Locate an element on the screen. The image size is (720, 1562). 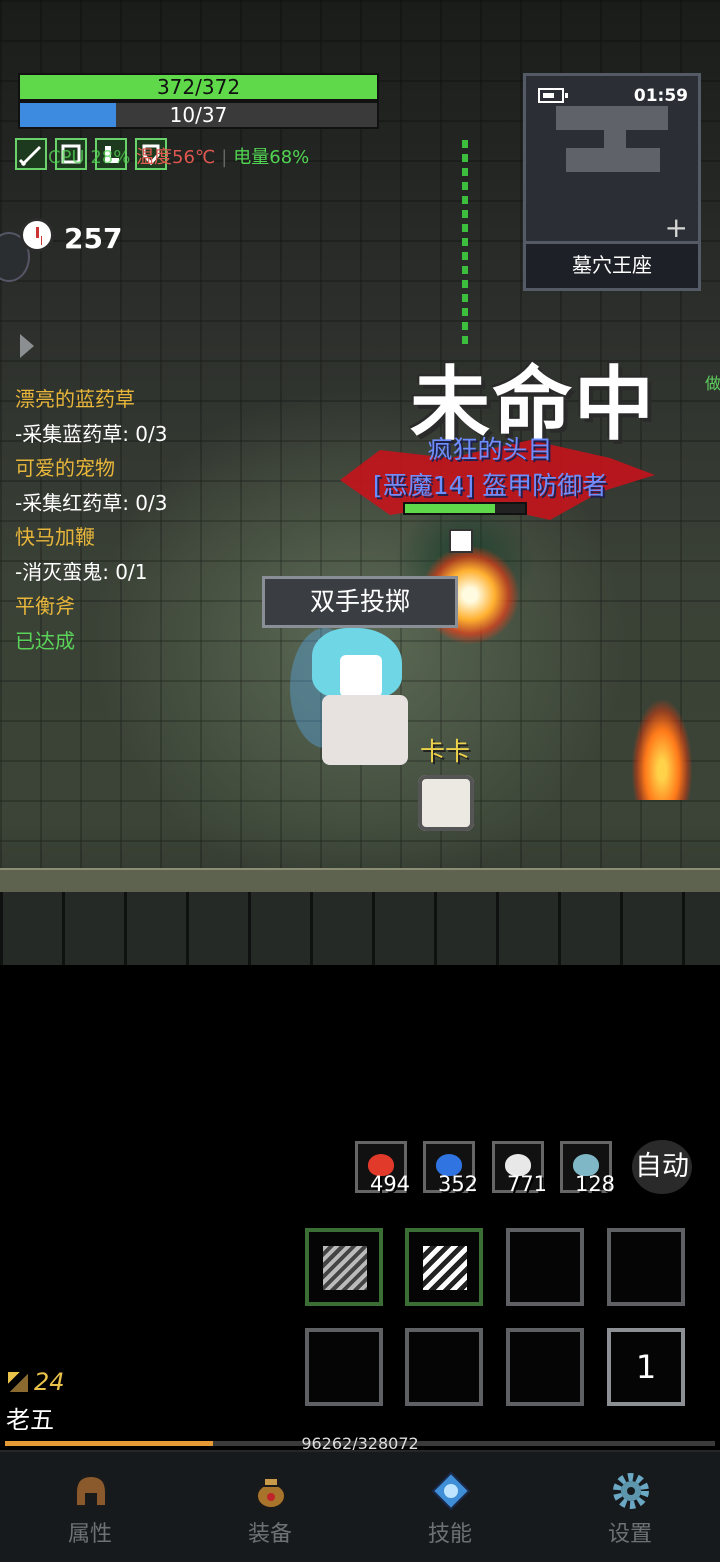
nav-settings: 设置 is located at coordinates (630, 1507).